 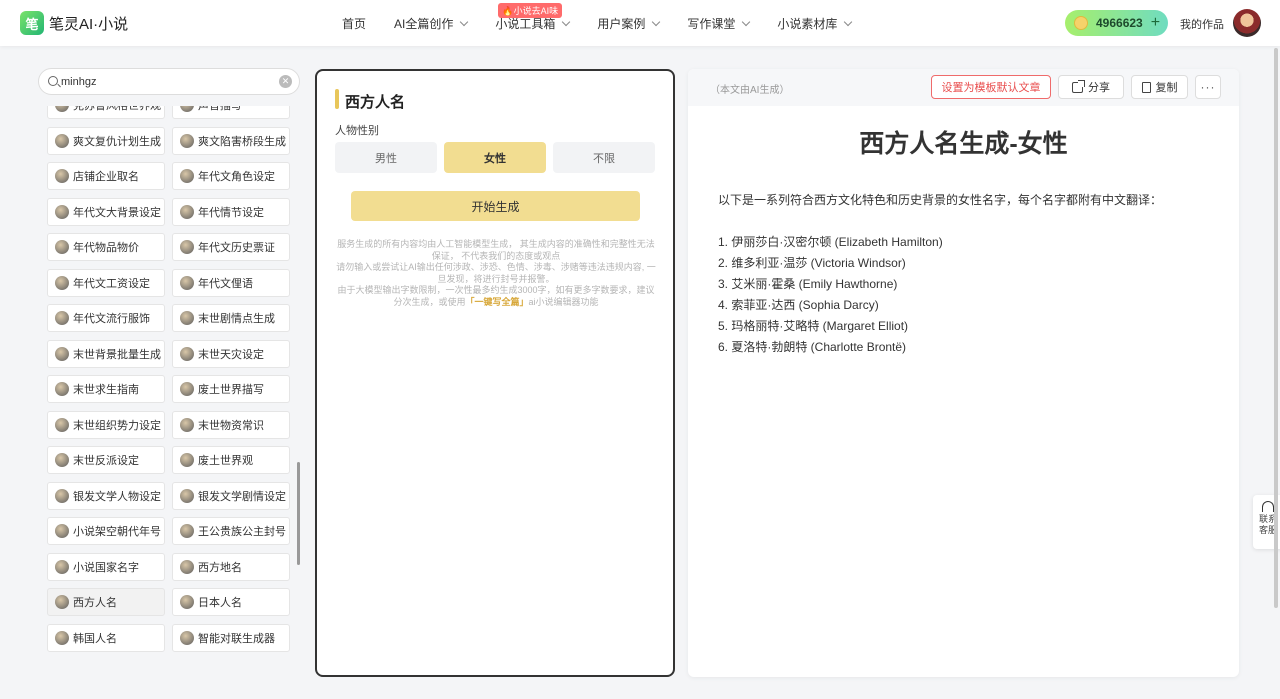 I want to click on tool-item: 声音描写, so click(x=231, y=112).